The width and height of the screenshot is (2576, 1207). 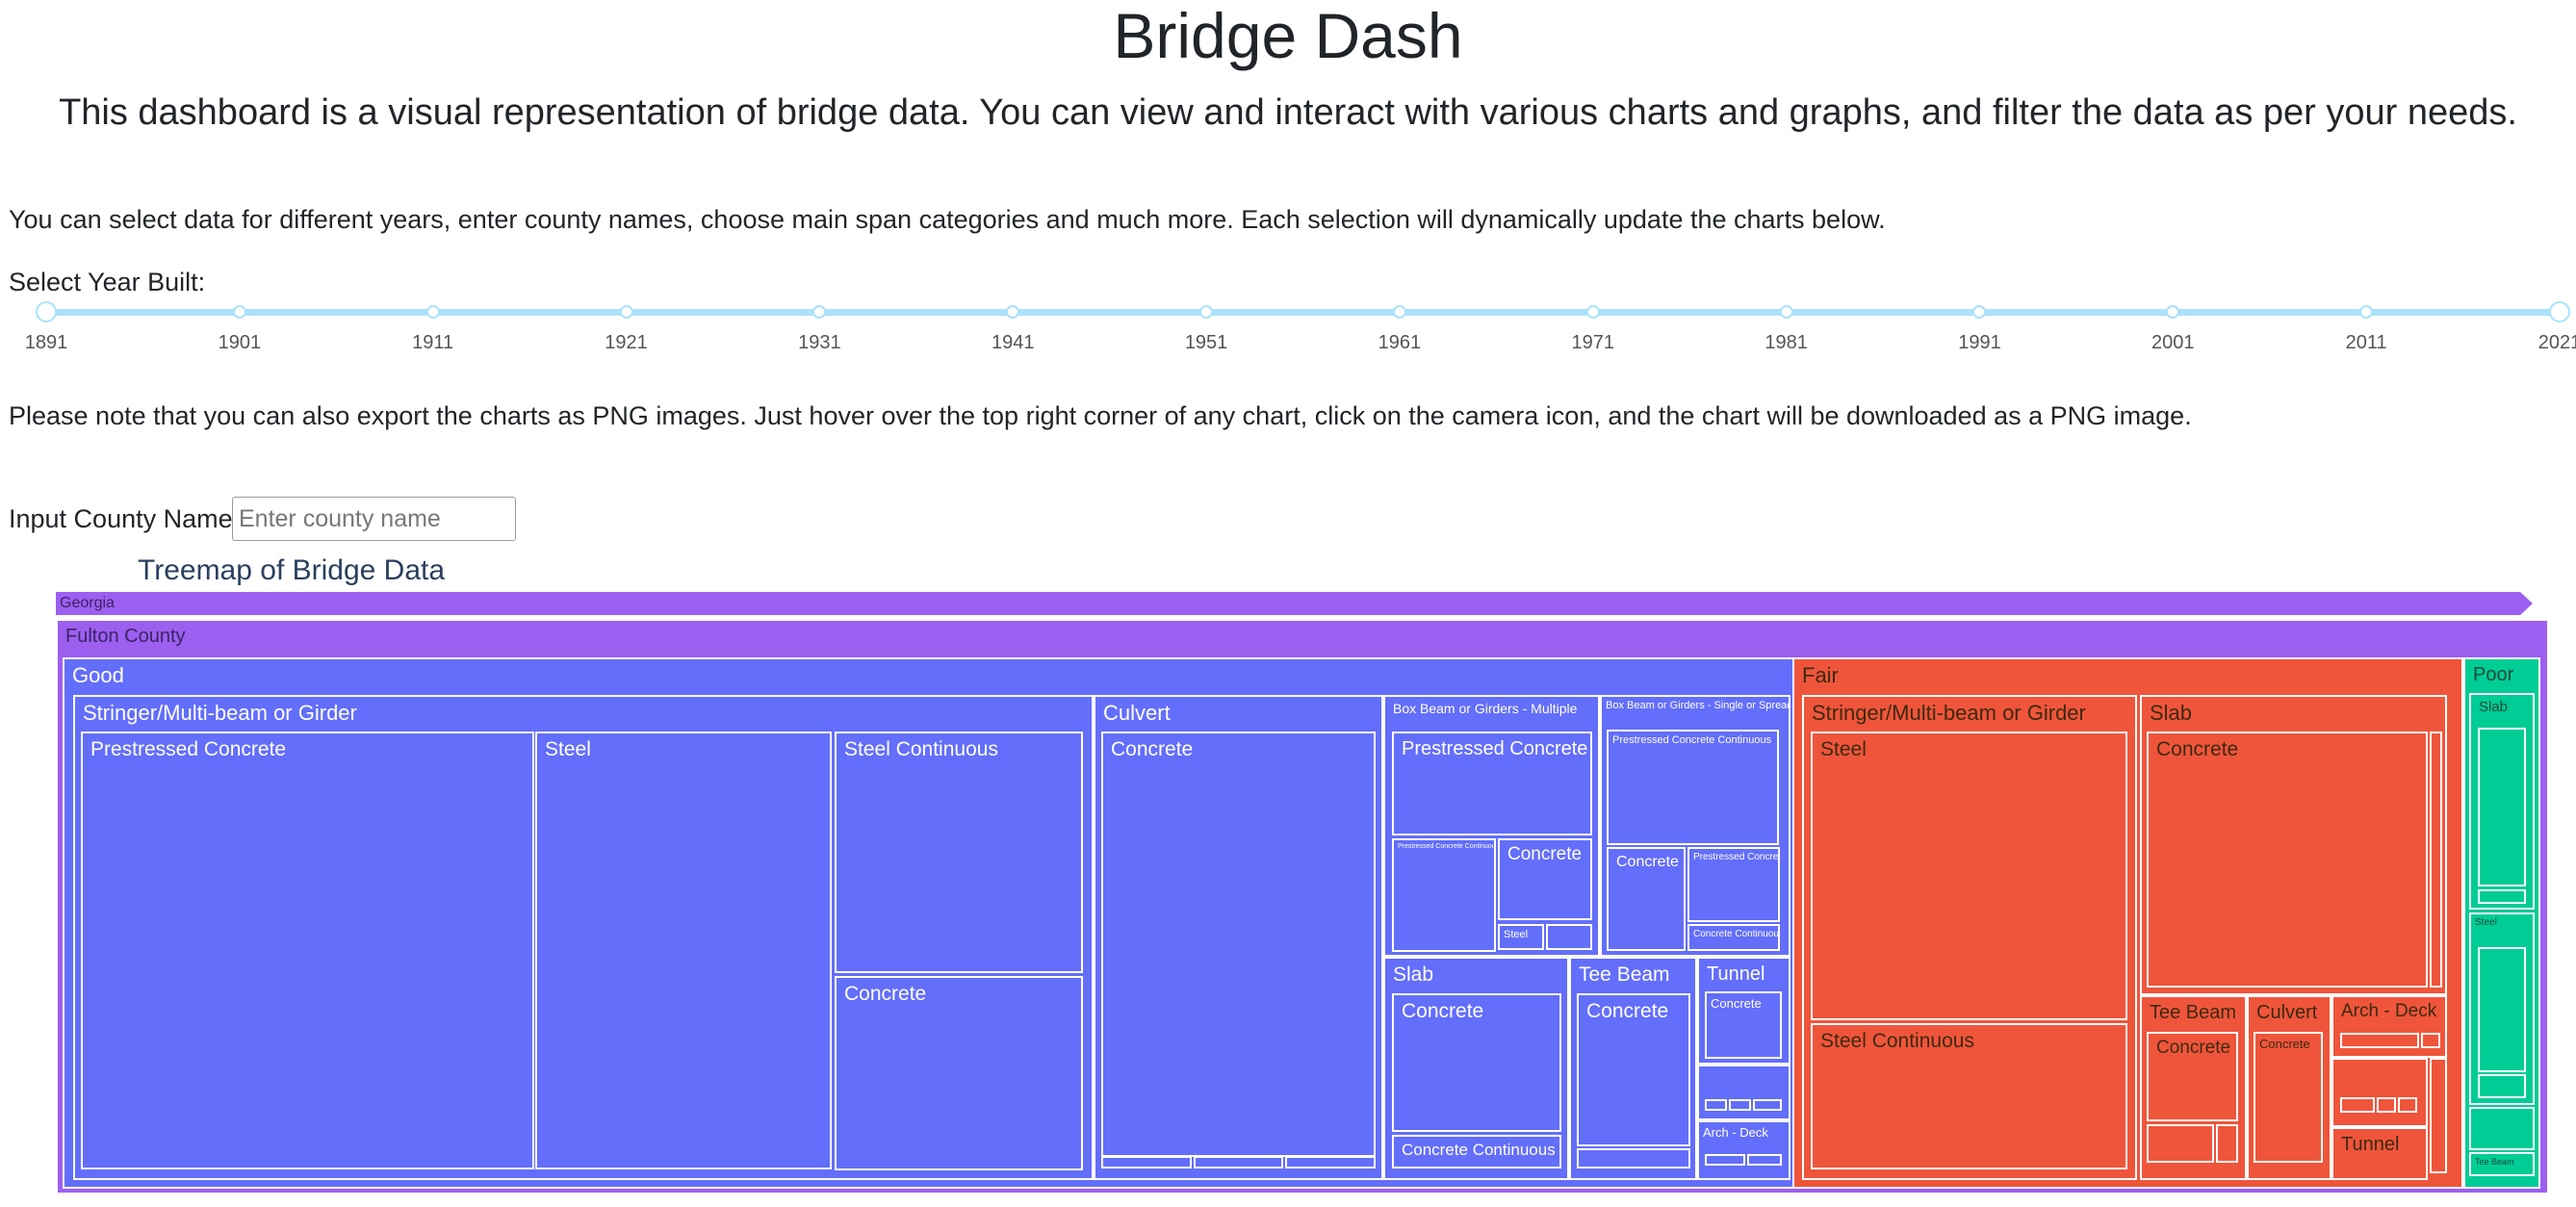 I want to click on treemap-good-stringer-steel: Steel, so click(x=683, y=950).